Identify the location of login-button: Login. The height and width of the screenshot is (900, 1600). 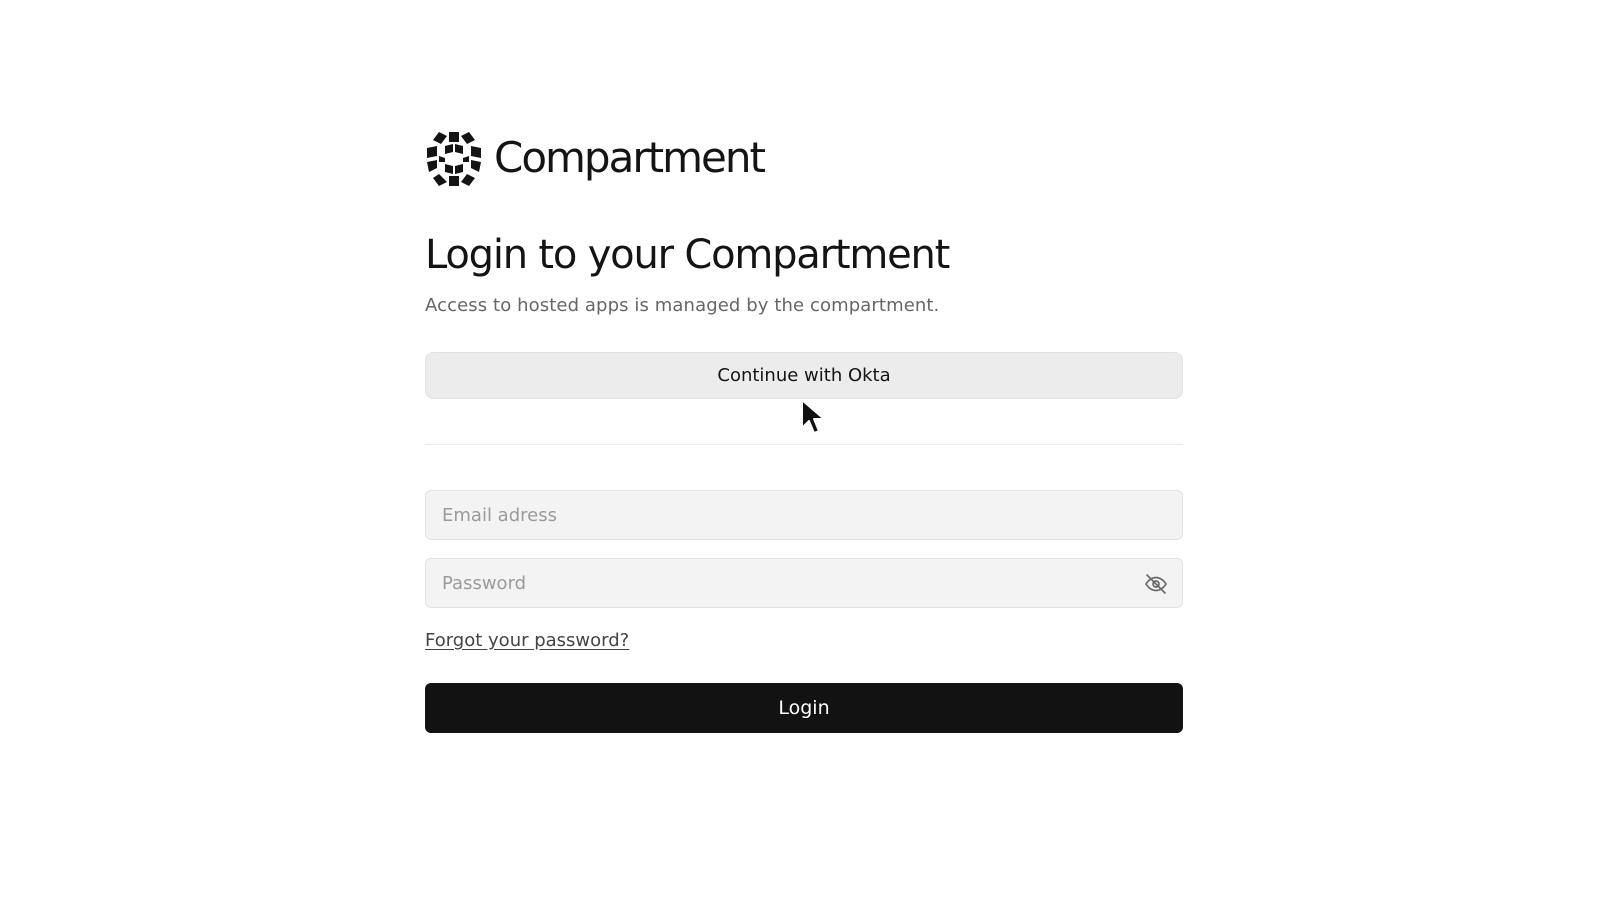
(804, 708).